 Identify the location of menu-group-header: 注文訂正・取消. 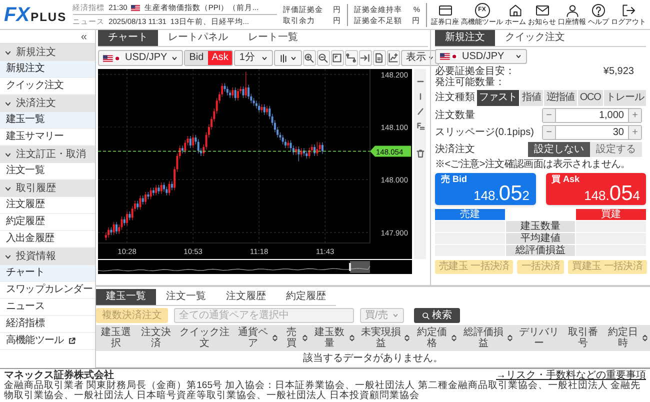
(47, 154).